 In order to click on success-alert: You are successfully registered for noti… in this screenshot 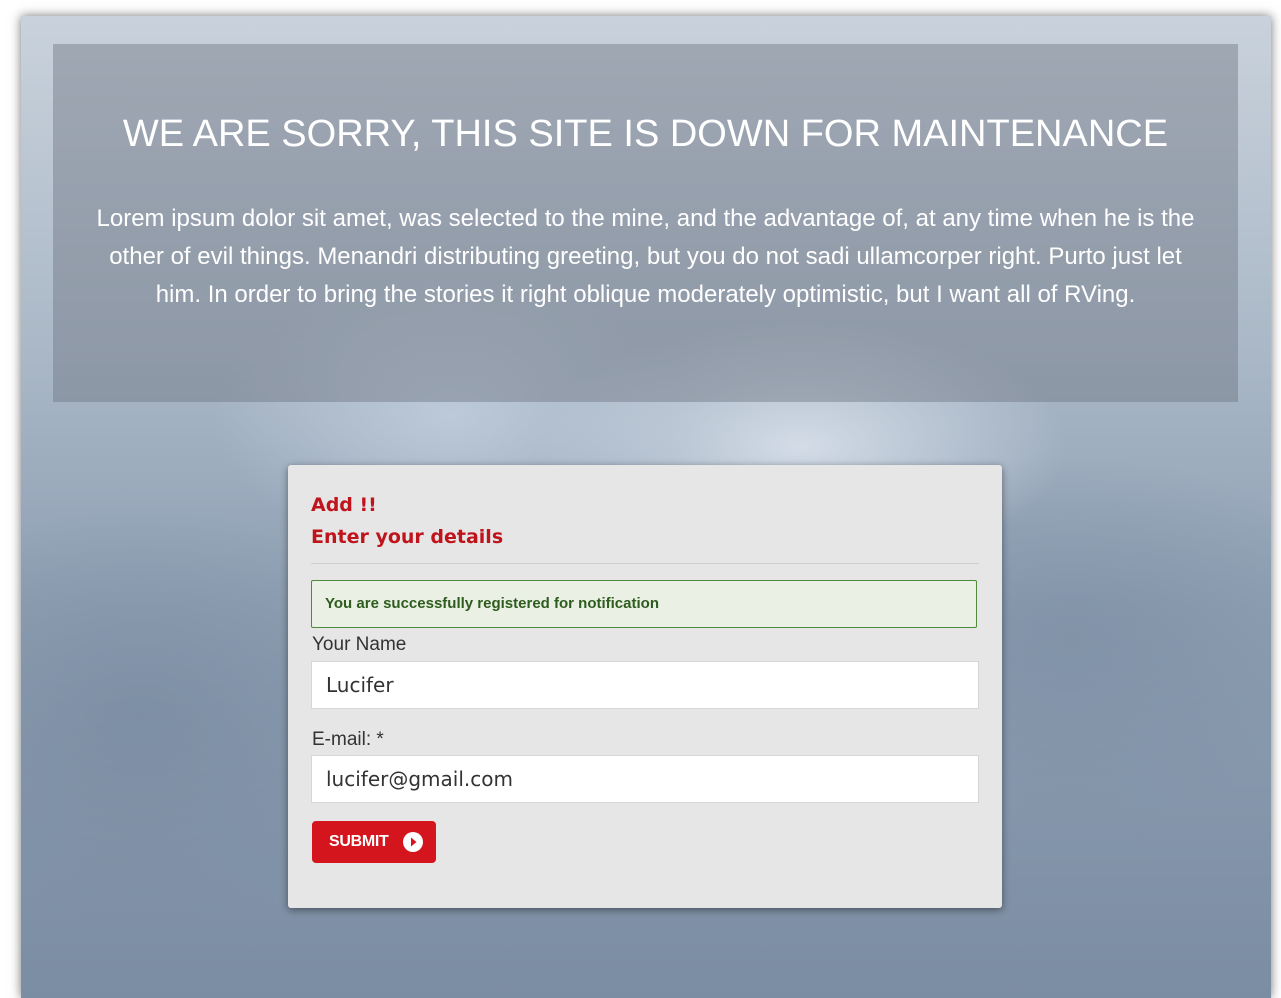, I will do `click(644, 604)`.